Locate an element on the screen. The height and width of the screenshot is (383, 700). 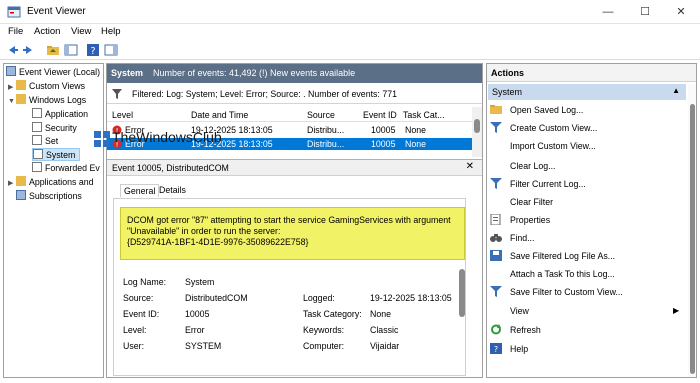
tree-item-subscriptions: Subscriptions is located at coordinates (49, 196).